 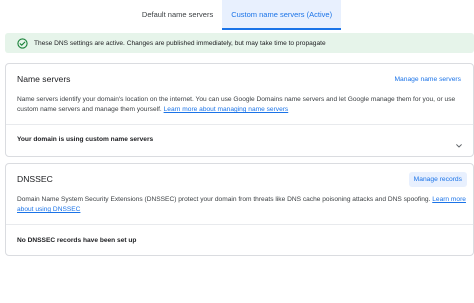 What do you see at coordinates (437, 179) in the screenshot?
I see `manage-records-button: Manage records` at bounding box center [437, 179].